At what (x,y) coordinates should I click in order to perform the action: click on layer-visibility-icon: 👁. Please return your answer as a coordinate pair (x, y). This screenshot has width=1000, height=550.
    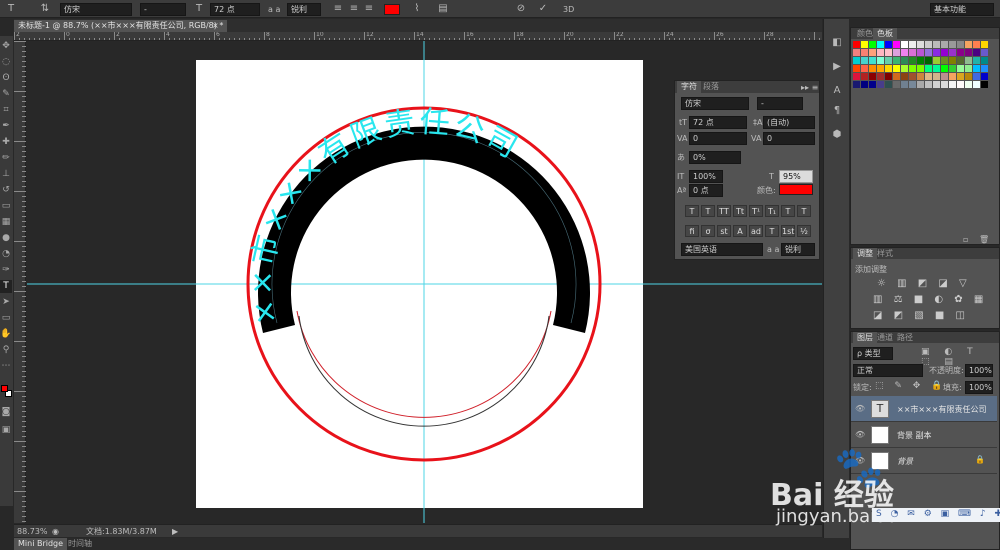
    Looking at the image, I should click on (860, 434).